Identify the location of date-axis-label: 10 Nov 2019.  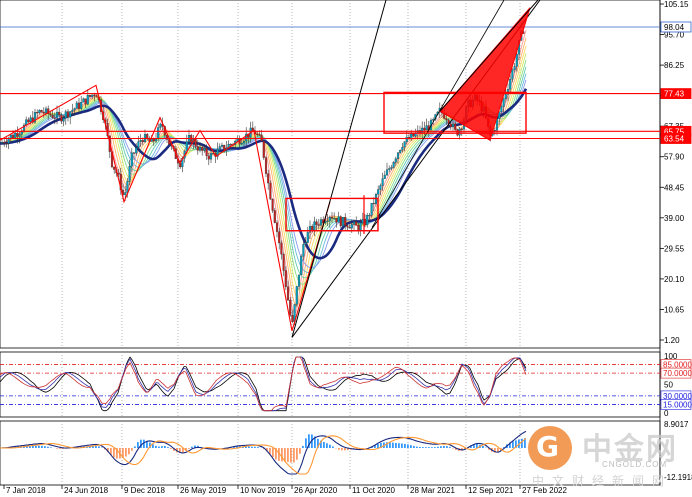
(263, 490).